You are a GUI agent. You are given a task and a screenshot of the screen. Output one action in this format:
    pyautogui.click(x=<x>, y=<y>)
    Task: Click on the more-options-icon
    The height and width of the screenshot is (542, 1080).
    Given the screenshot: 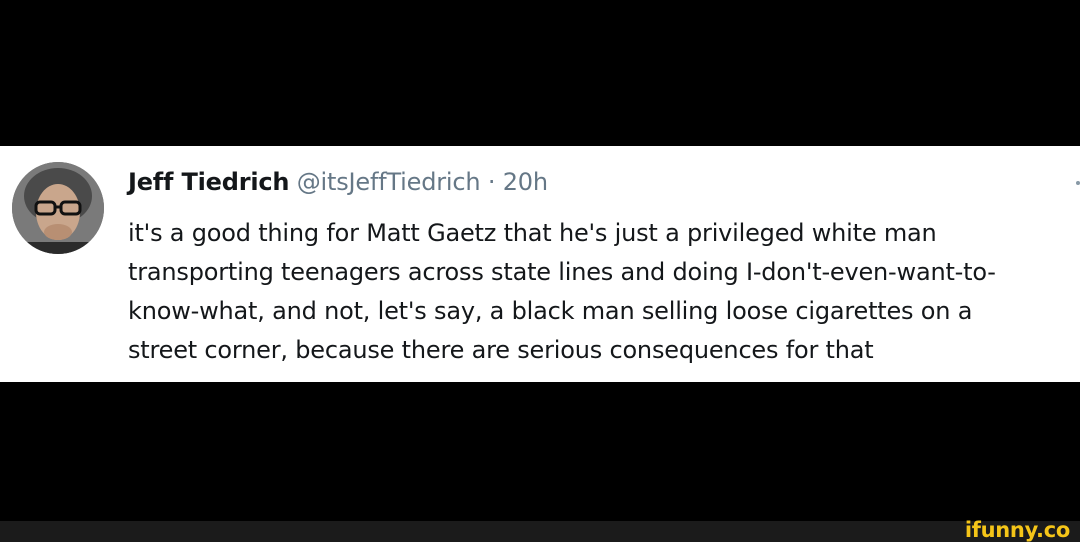 What is the action you would take?
    pyautogui.click(x=1078, y=183)
    